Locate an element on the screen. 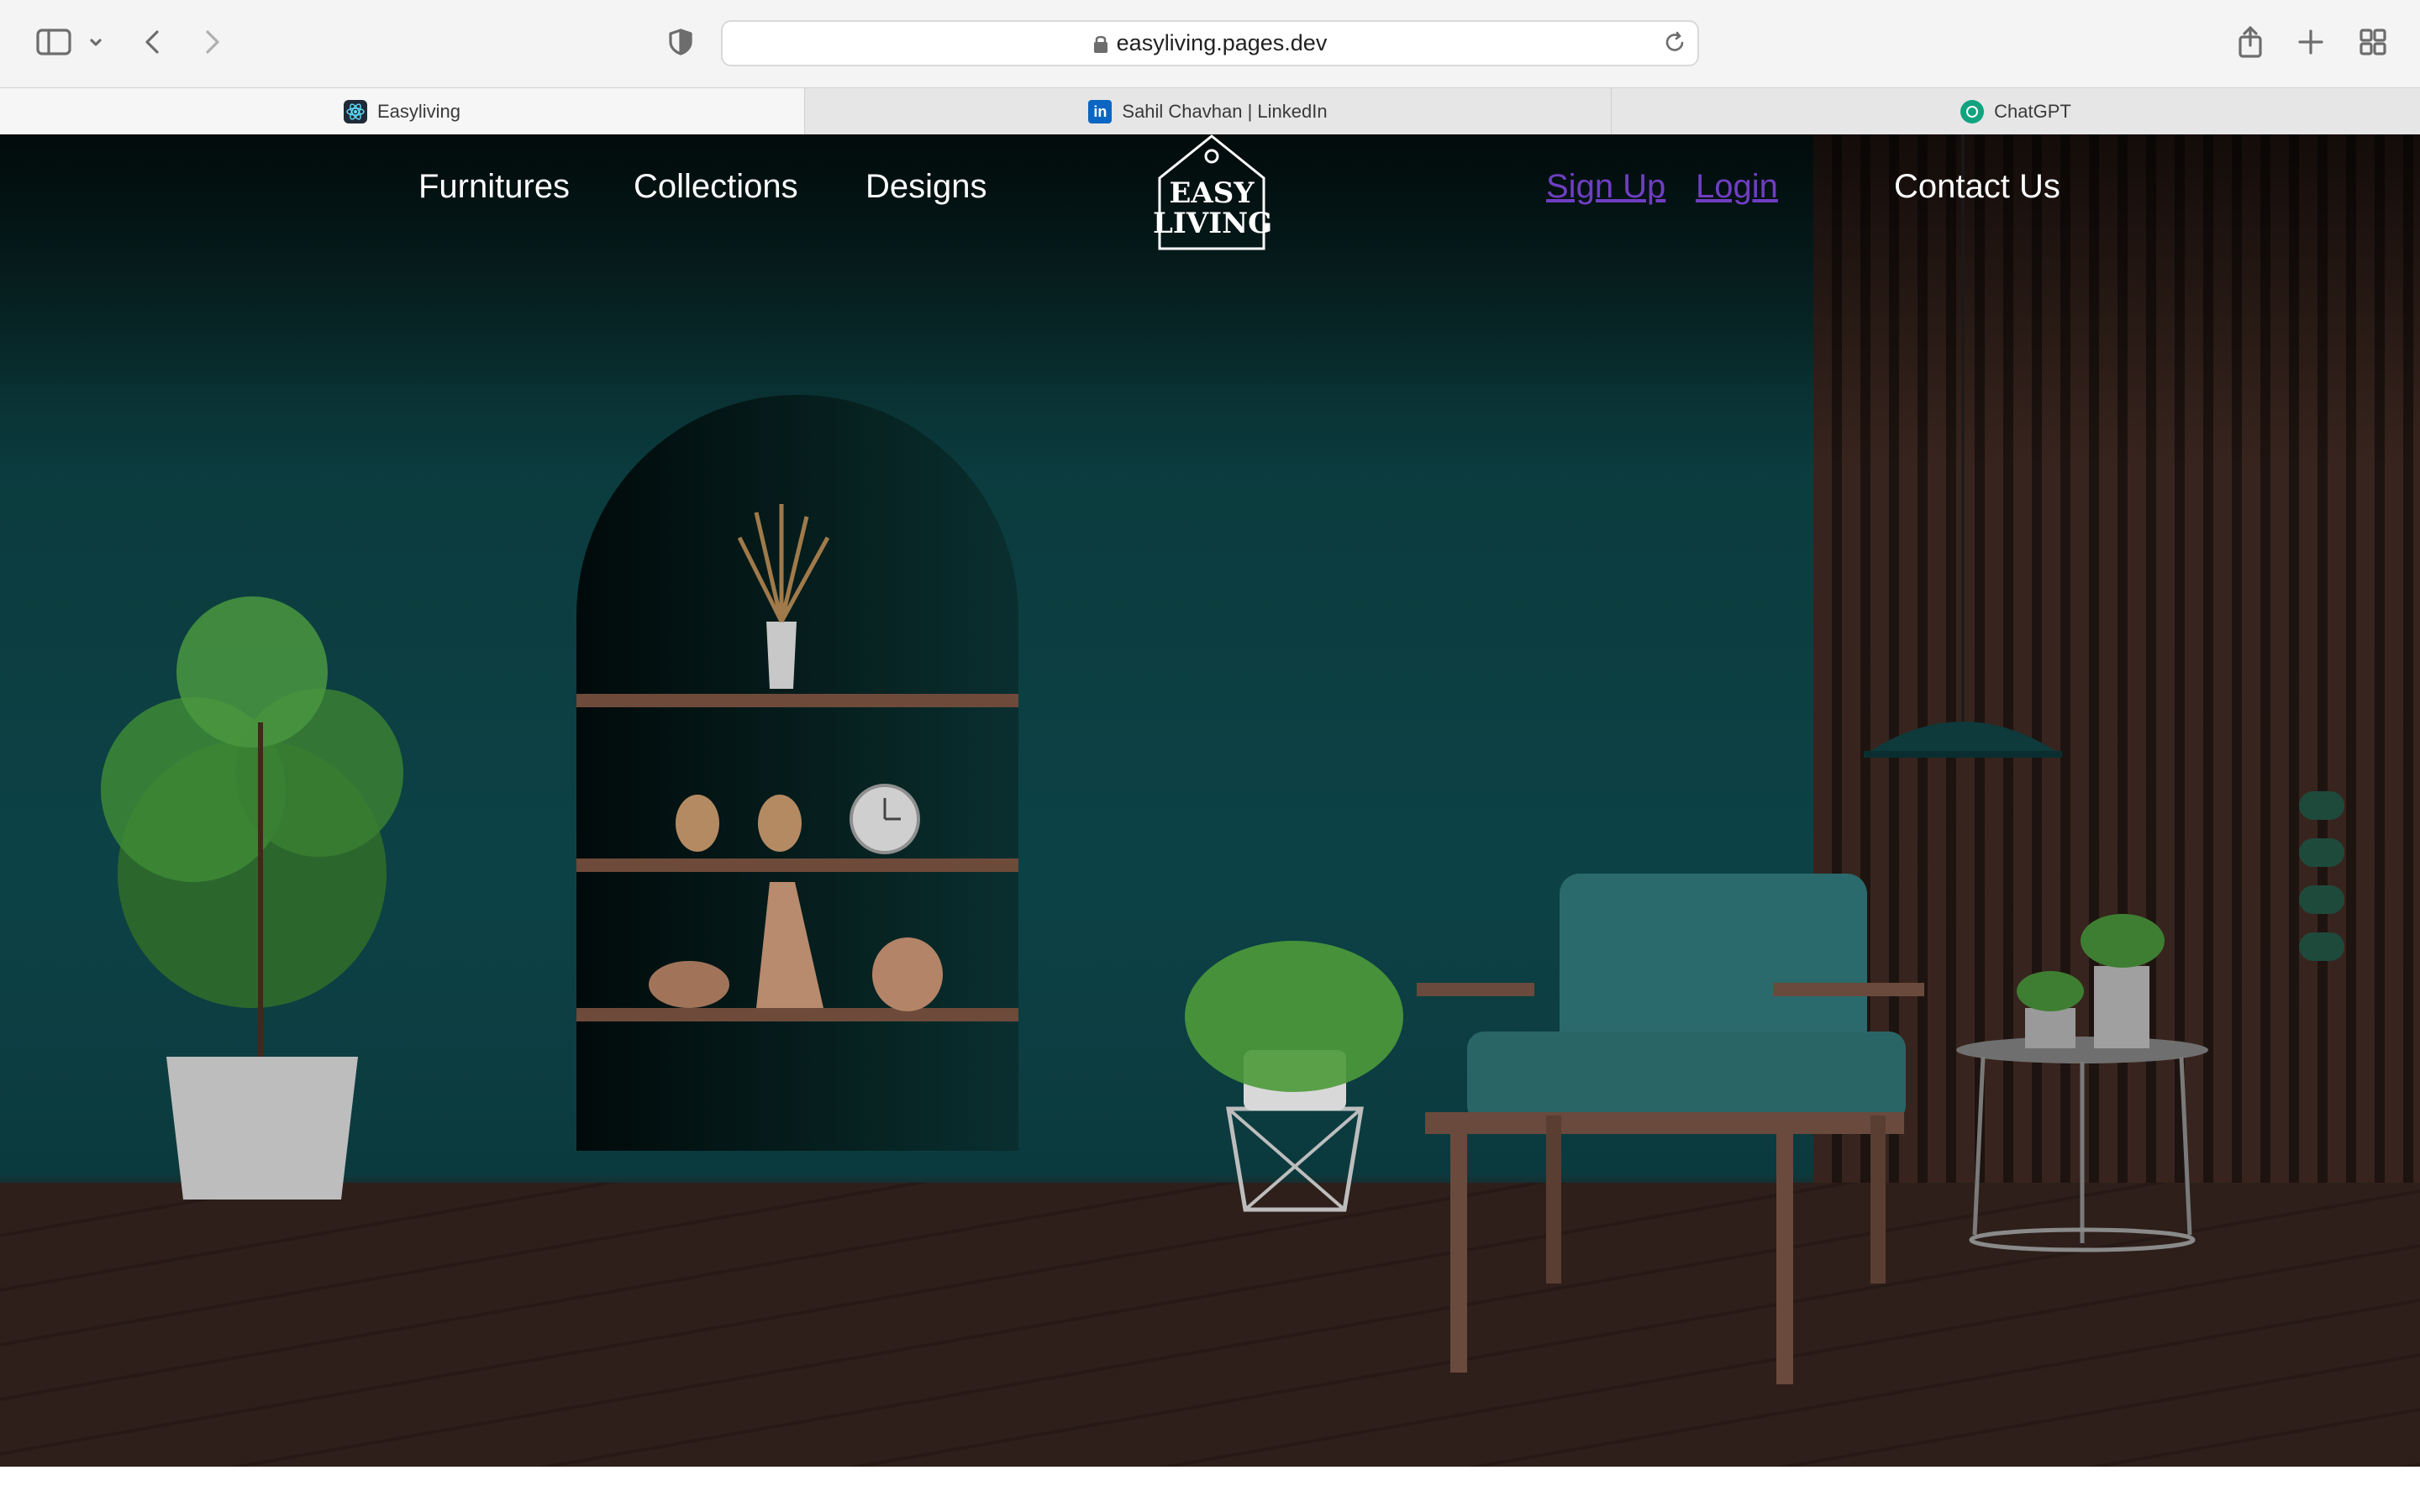 This screenshot has height=1512, width=2420. share-icon is located at coordinates (2250, 42).